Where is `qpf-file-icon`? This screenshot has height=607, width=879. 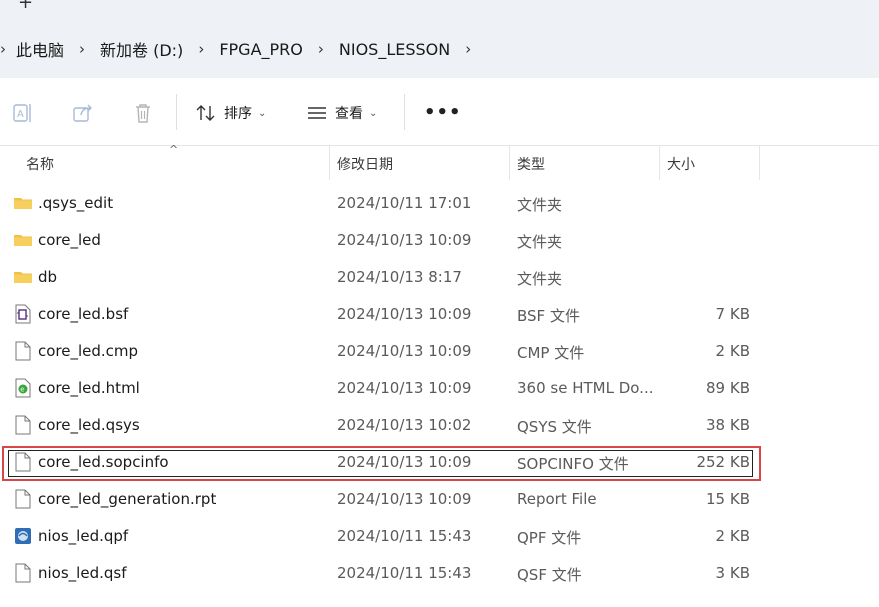
qpf-file-icon is located at coordinates (23, 536).